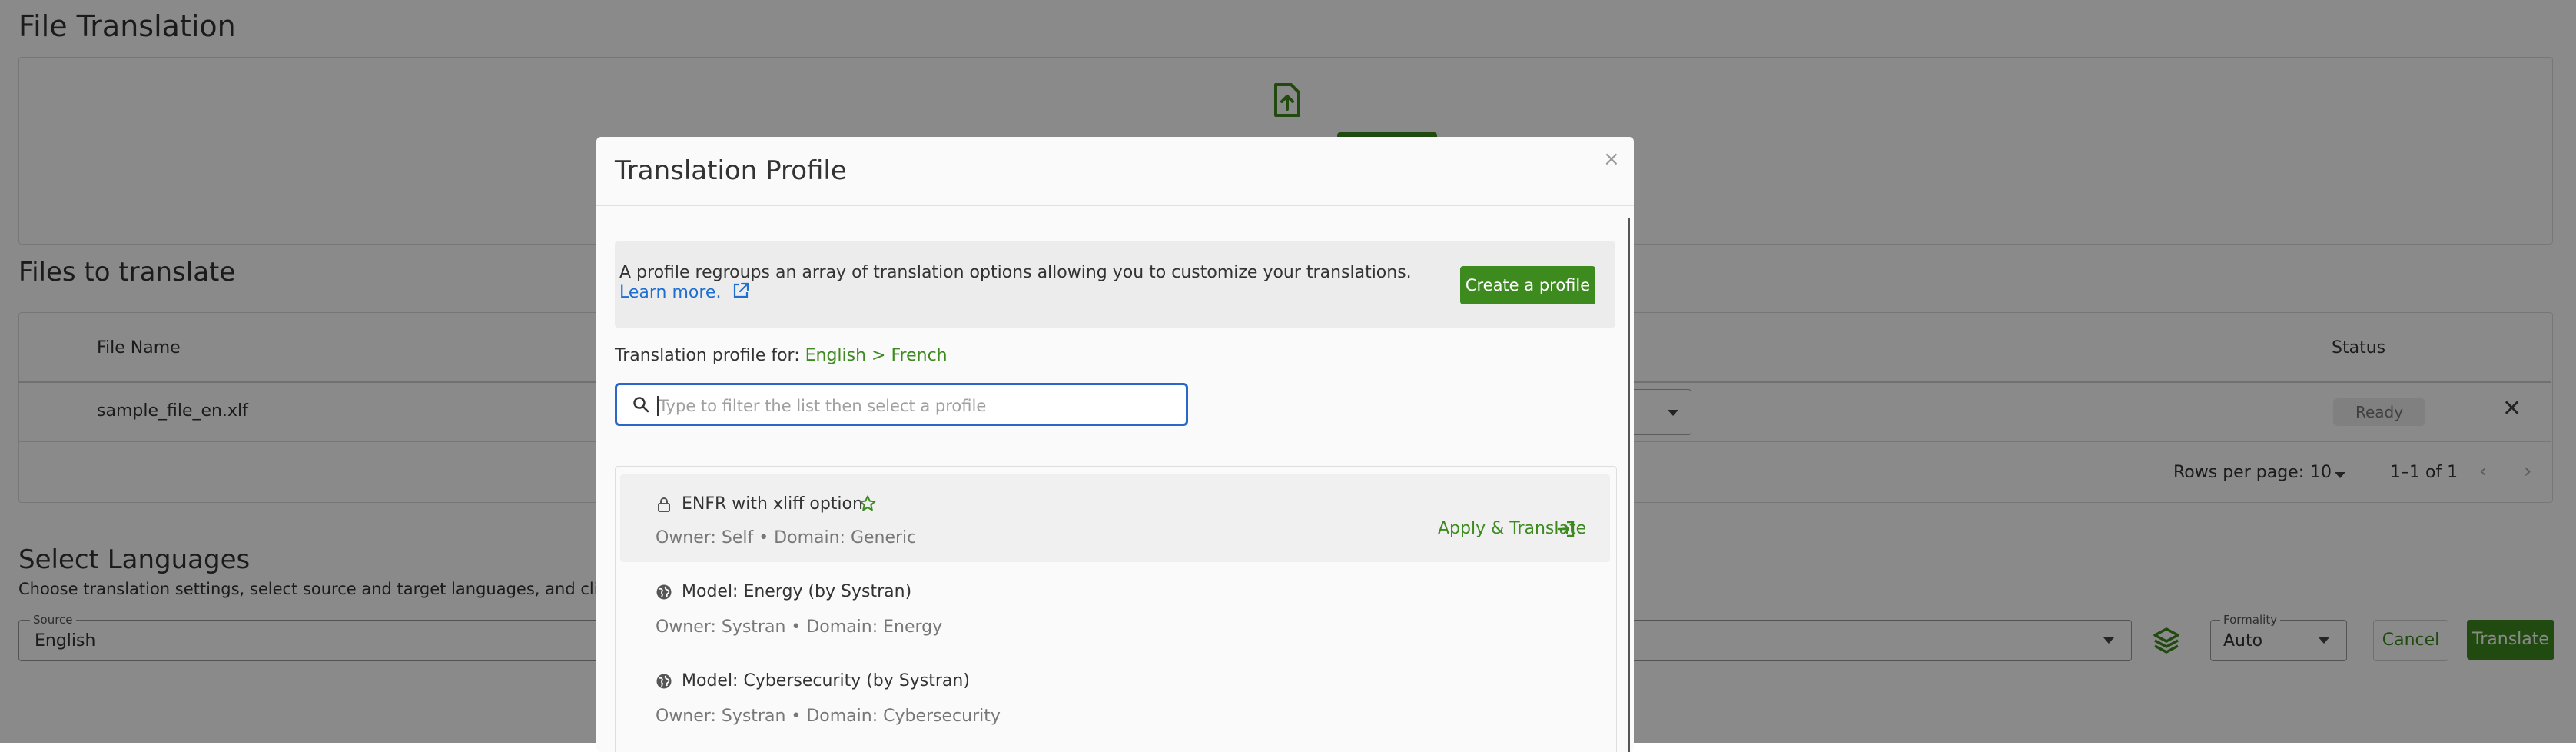 This screenshot has height=752, width=2576. What do you see at coordinates (731, 170) in the screenshot?
I see `dialog-title: Translation Profile` at bounding box center [731, 170].